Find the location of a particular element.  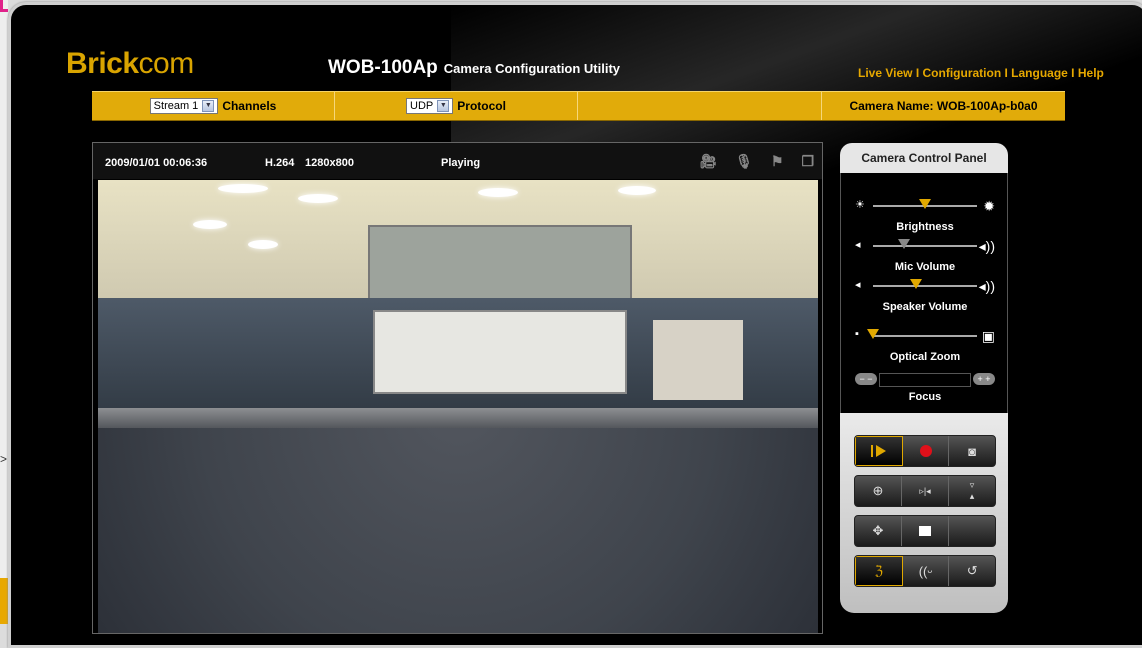

cubicle-photos is located at coordinates (698, 360).